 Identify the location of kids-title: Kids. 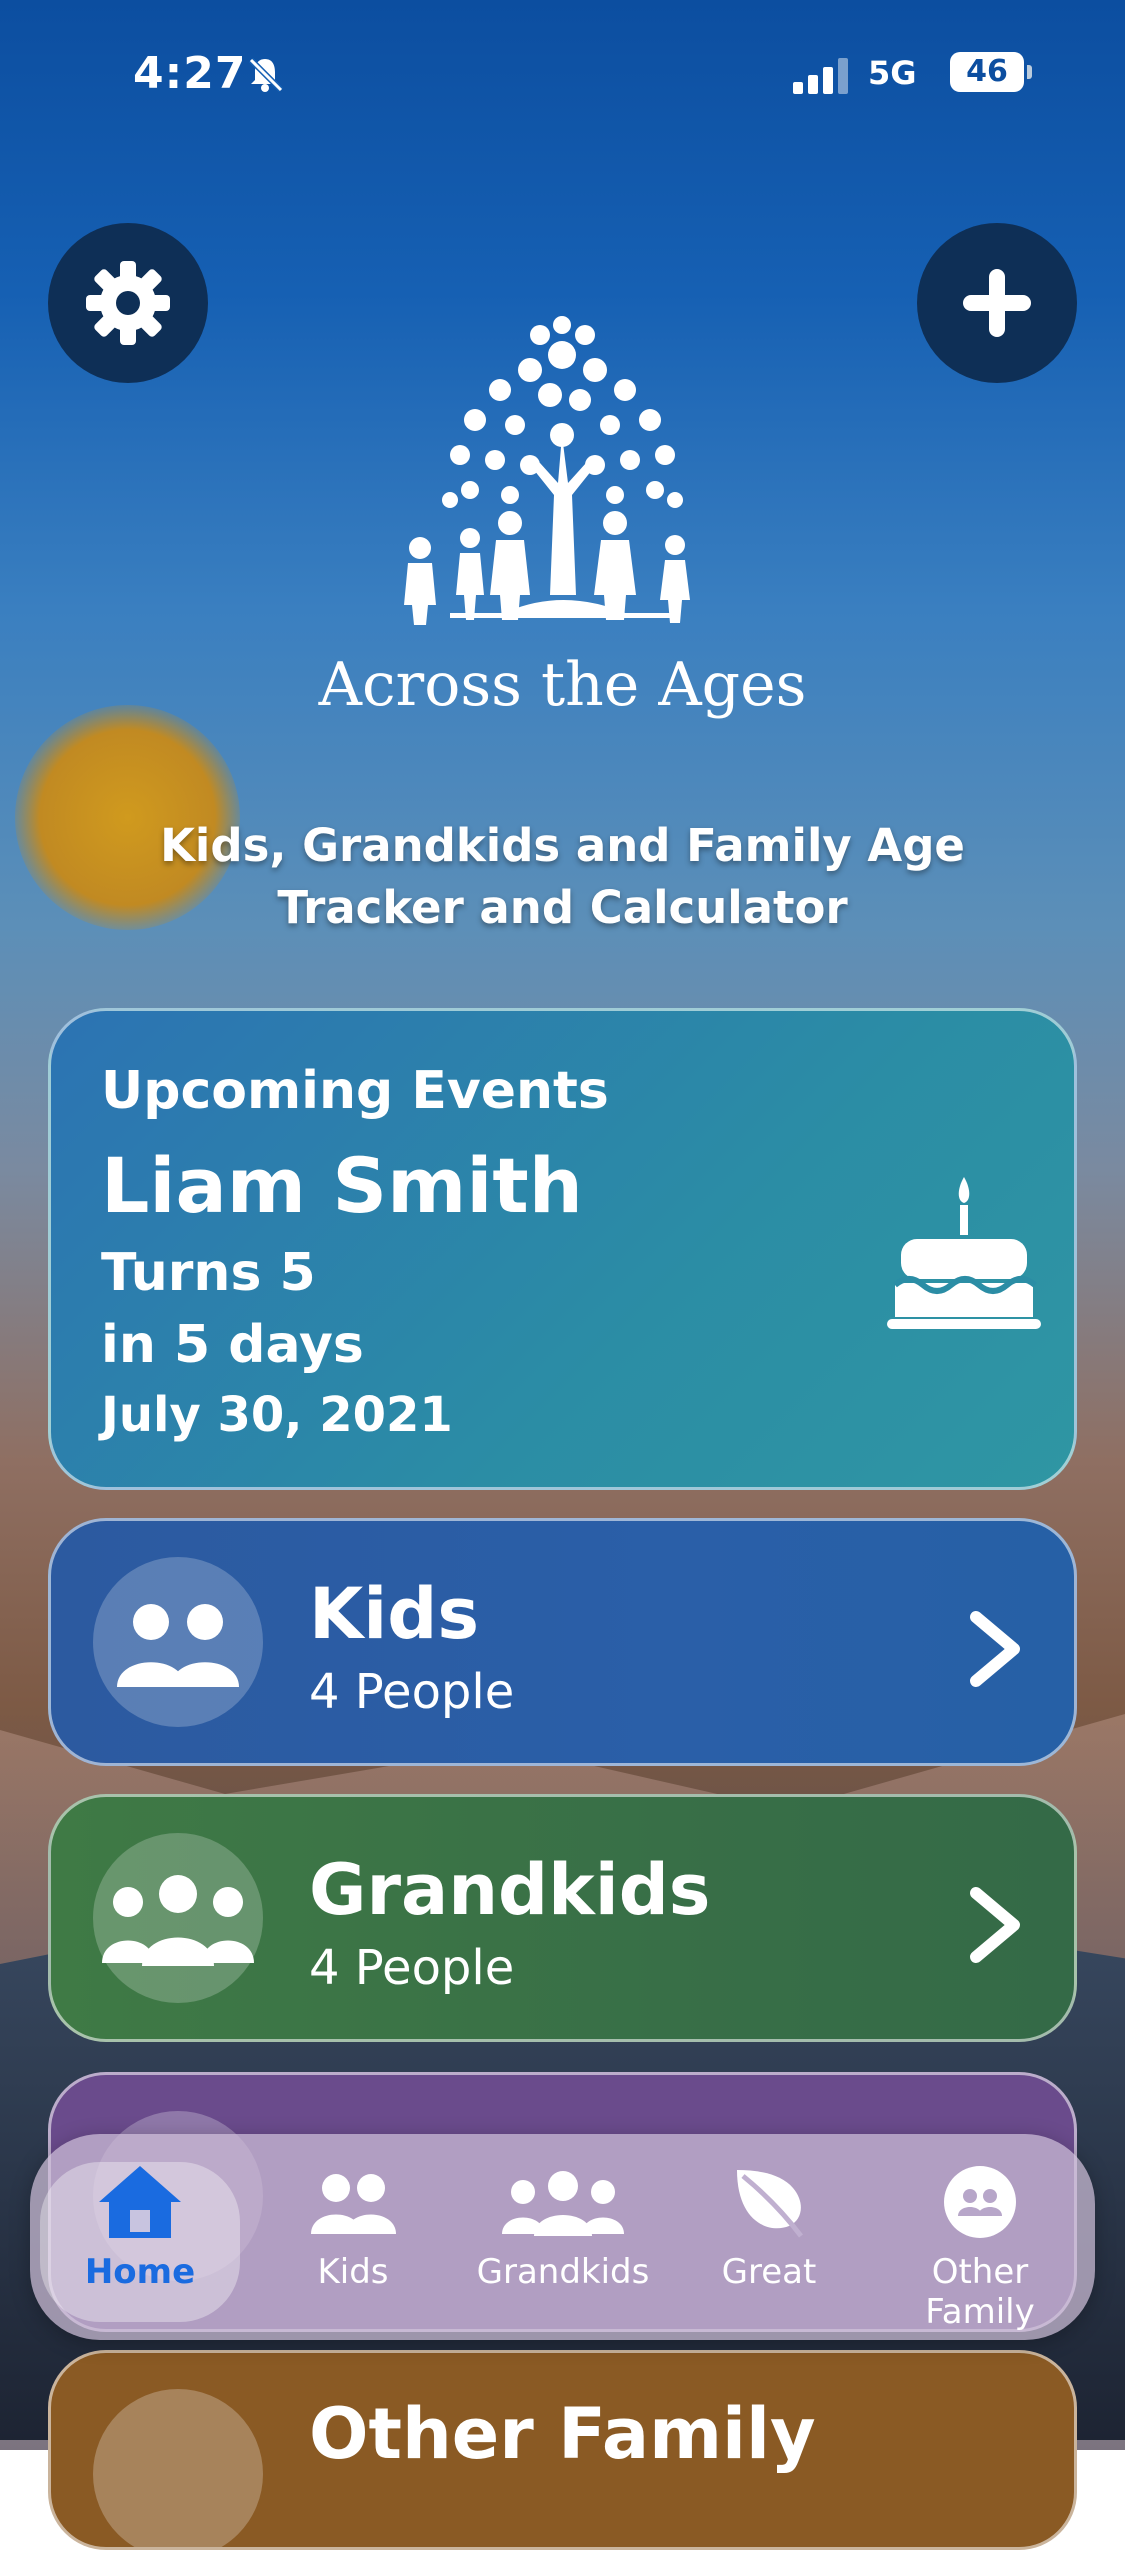
(394, 1614).